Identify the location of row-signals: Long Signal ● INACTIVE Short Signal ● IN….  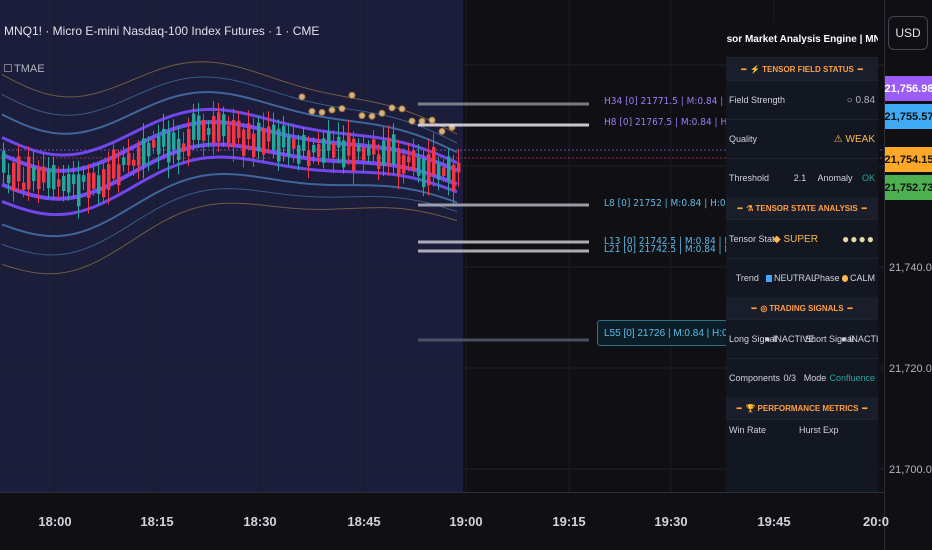
(802, 338).